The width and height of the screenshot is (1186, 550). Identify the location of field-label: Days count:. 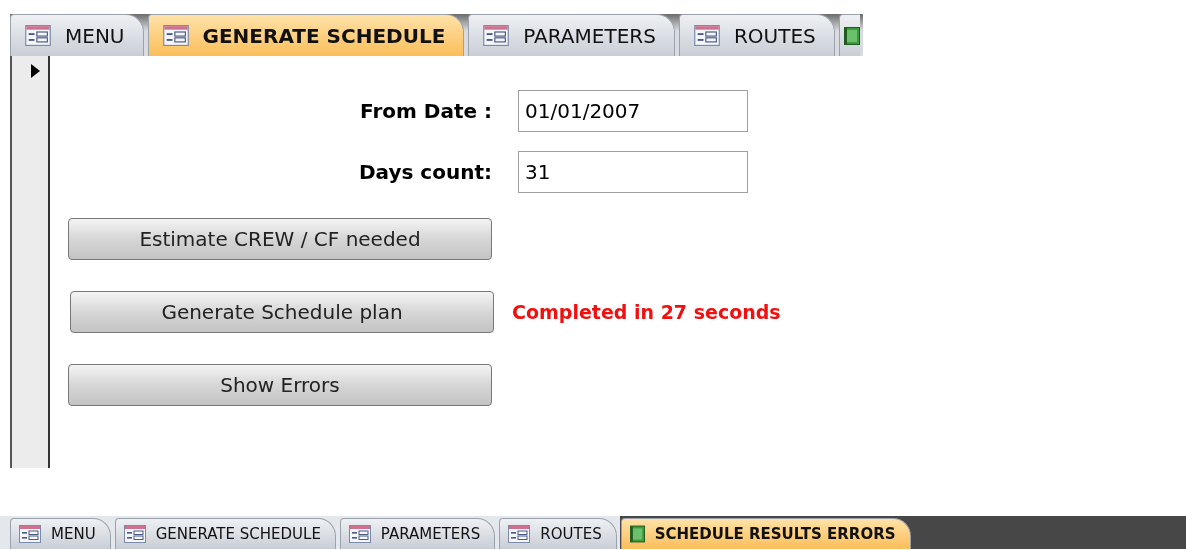
(425, 172).